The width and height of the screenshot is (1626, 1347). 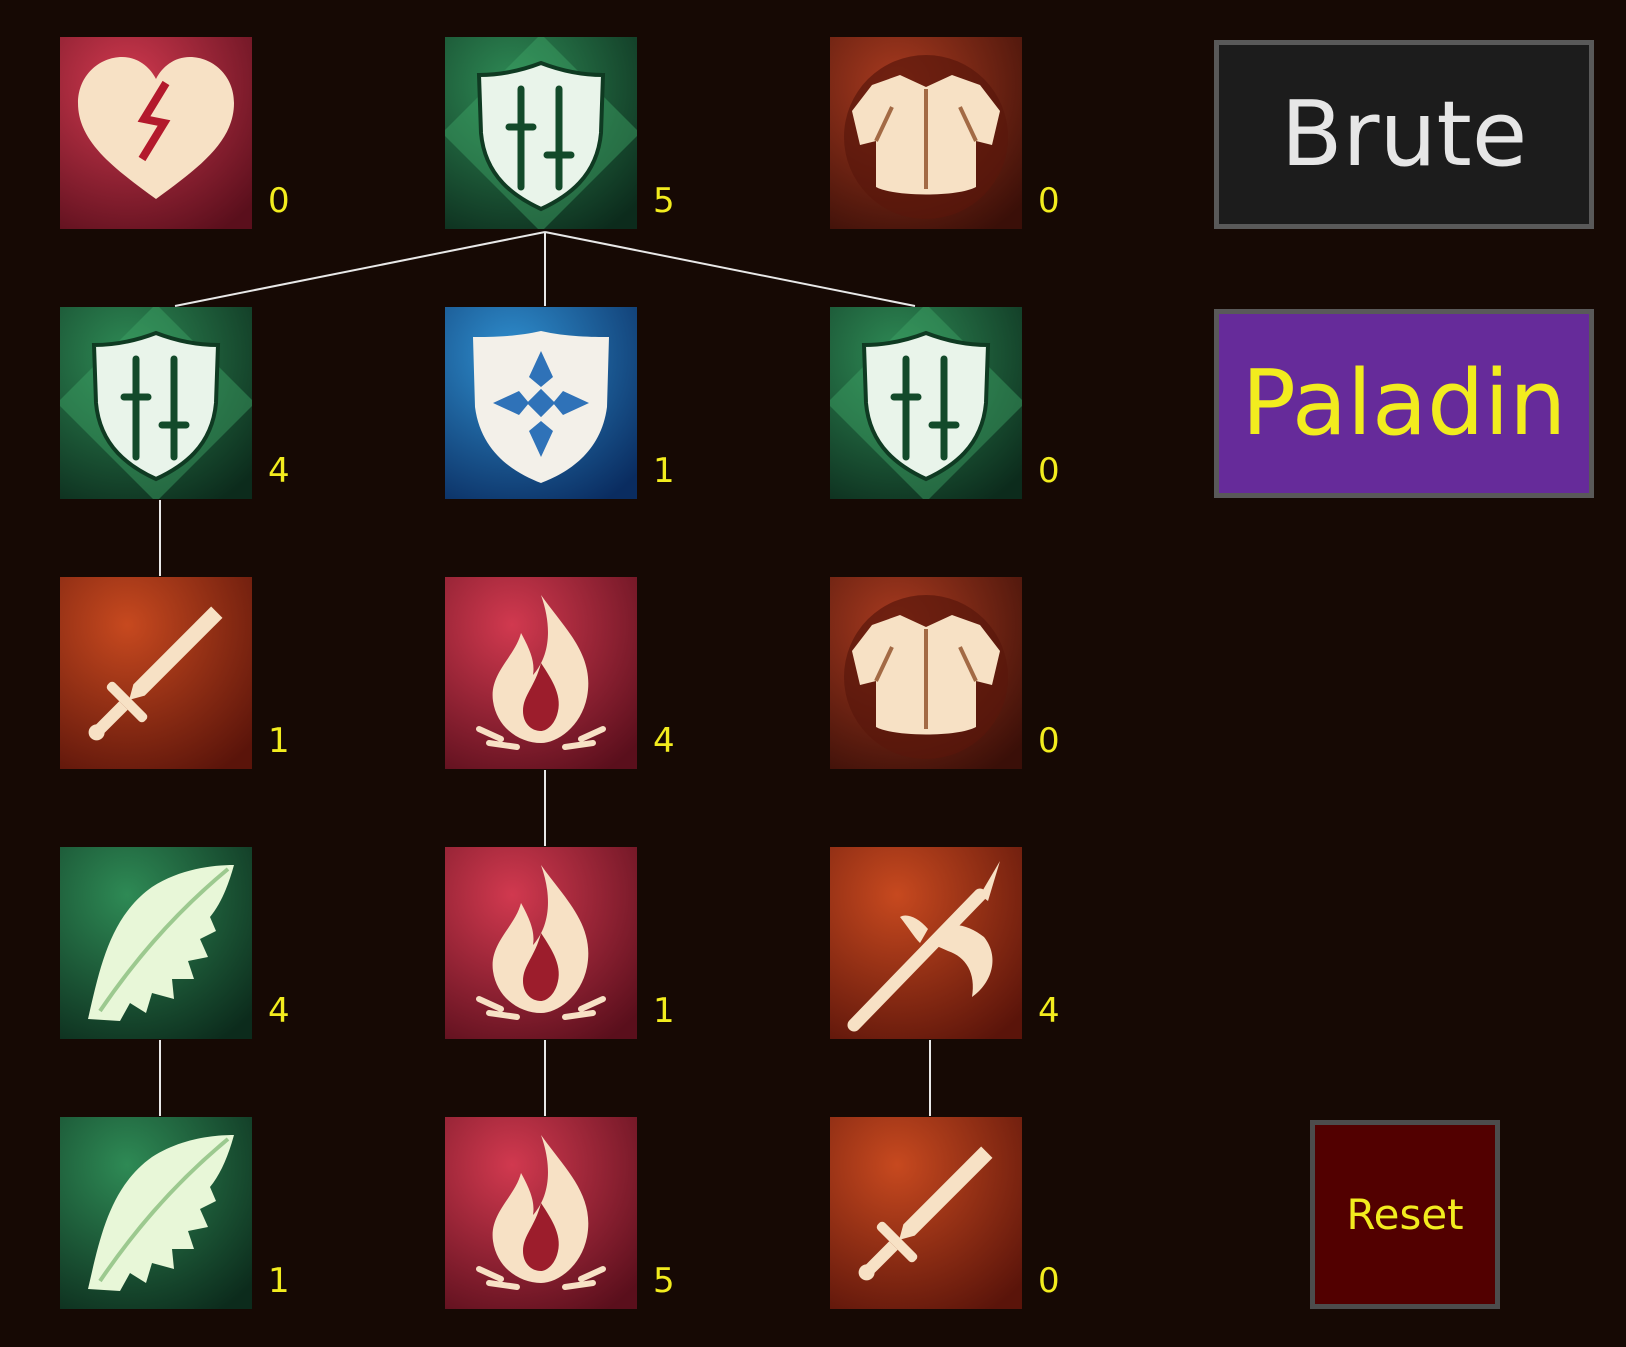 I want to click on brute-class-button: Brute, so click(x=1404, y=134).